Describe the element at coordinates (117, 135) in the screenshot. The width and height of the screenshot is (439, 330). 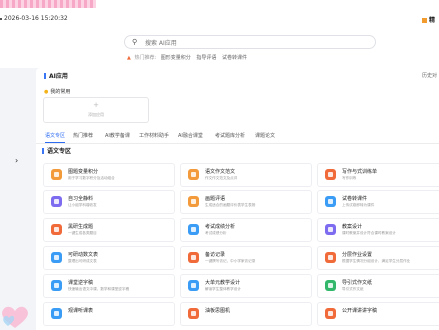
I see `tab-ai-lesson-prep: AI教学备课` at that location.